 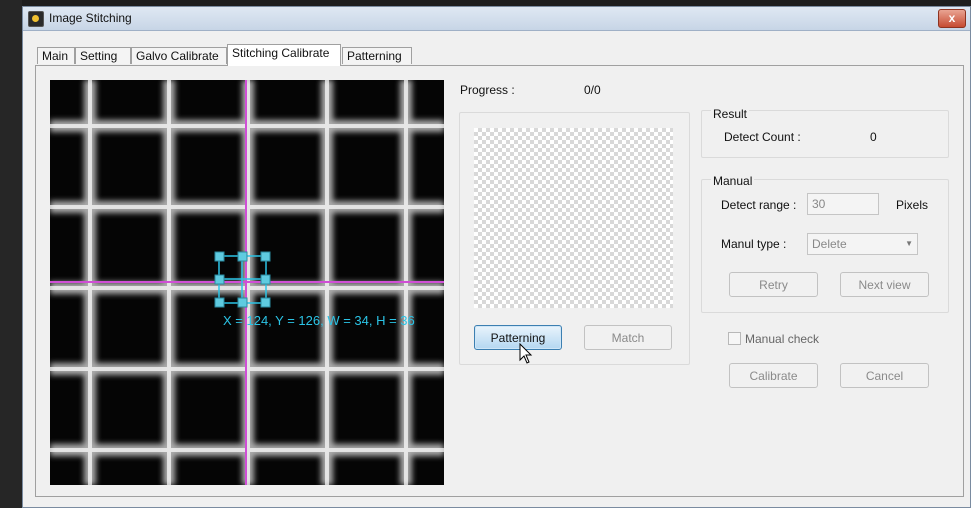 What do you see at coordinates (487, 90) in the screenshot?
I see `progress-label: Progress :` at bounding box center [487, 90].